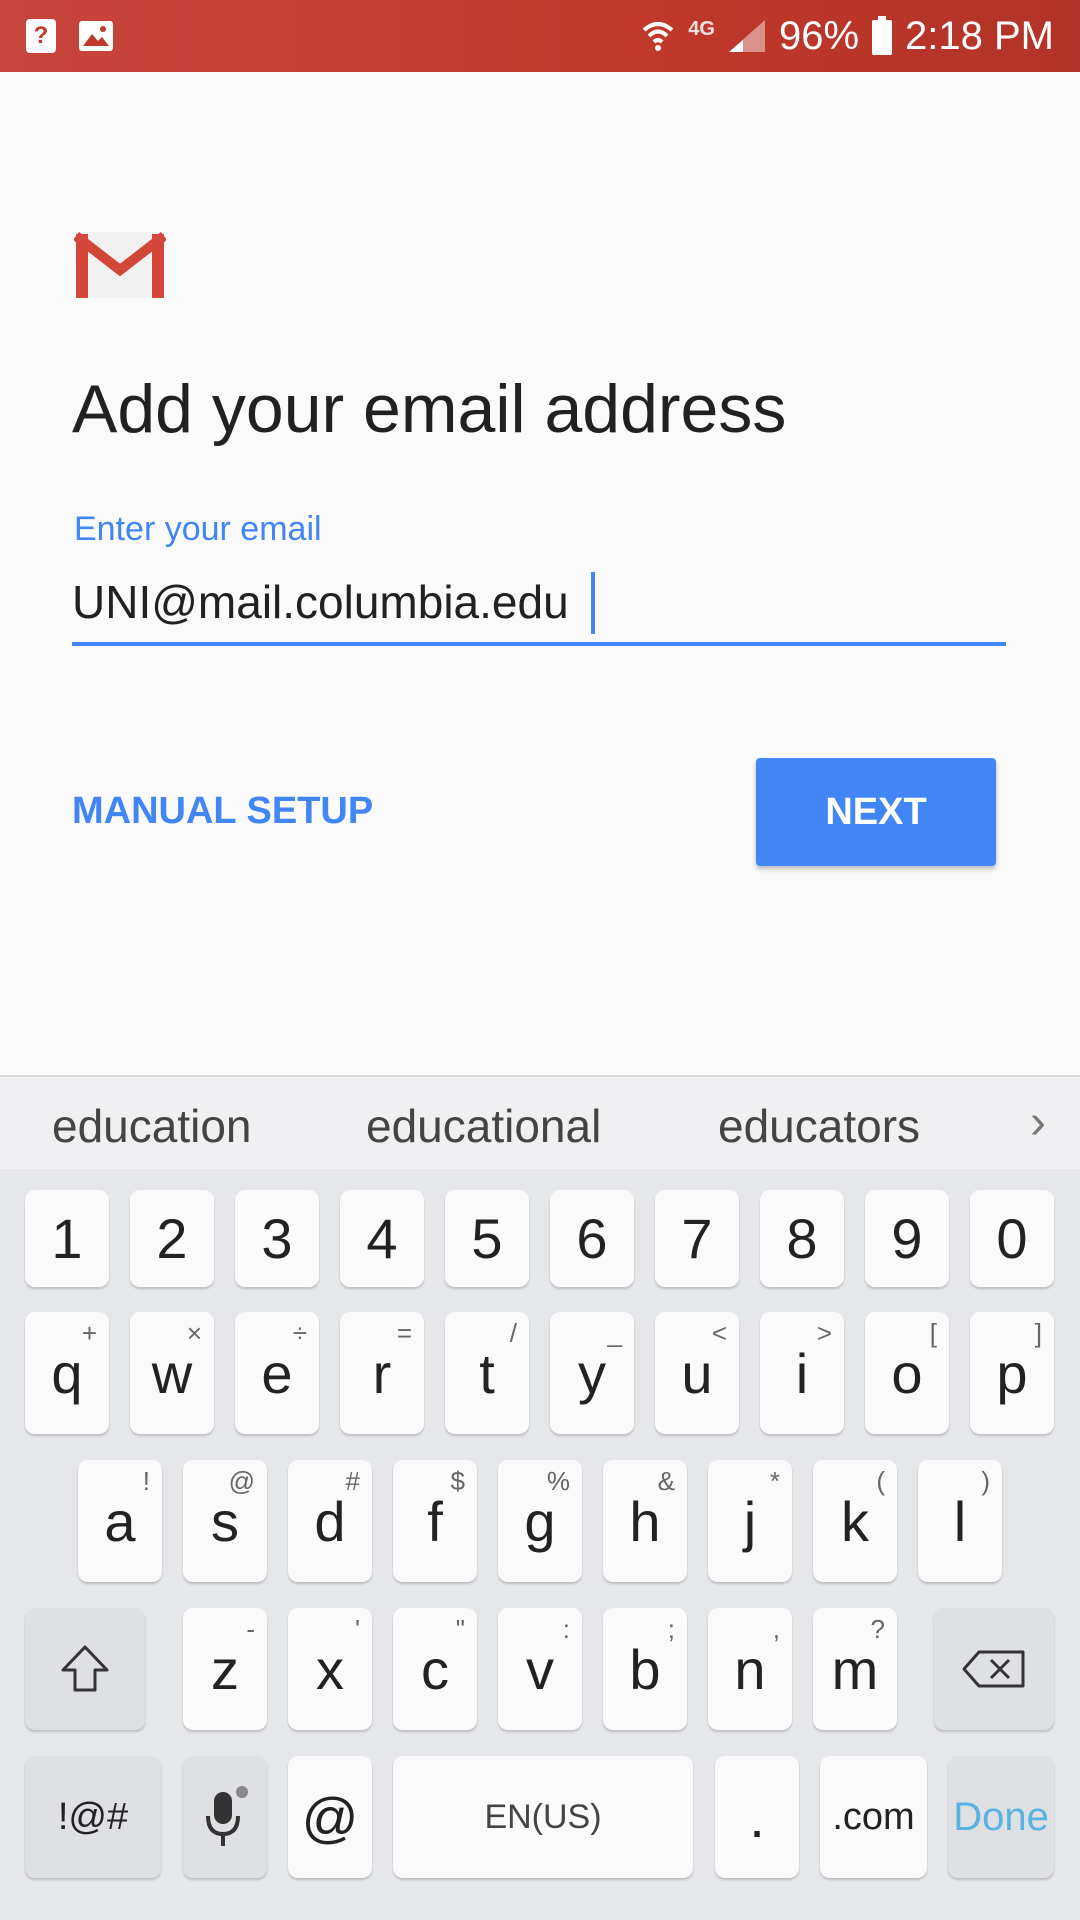  Describe the element at coordinates (907, 1238) in the screenshot. I see `key-9: 9` at that location.